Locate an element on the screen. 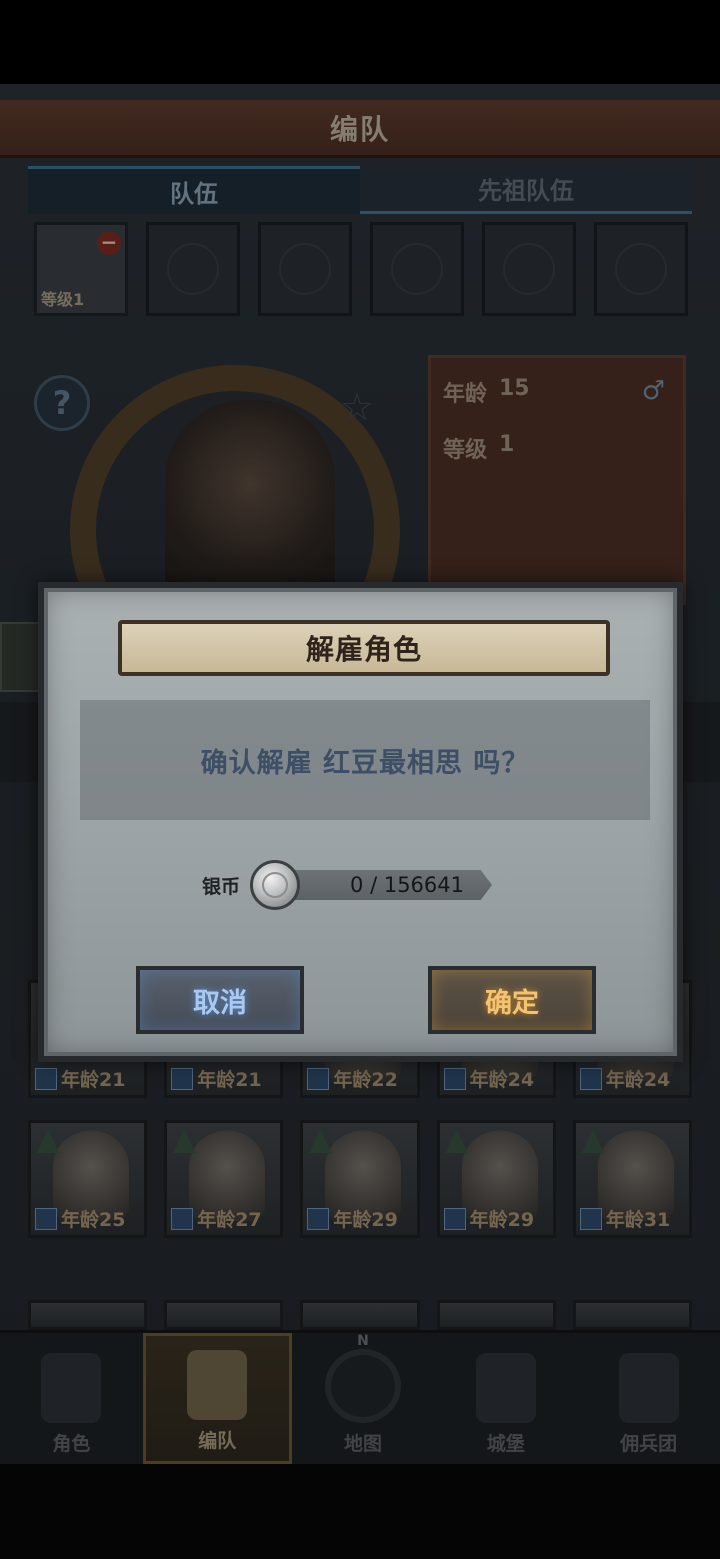  cancel-button: 取消 is located at coordinates (220, 1000).